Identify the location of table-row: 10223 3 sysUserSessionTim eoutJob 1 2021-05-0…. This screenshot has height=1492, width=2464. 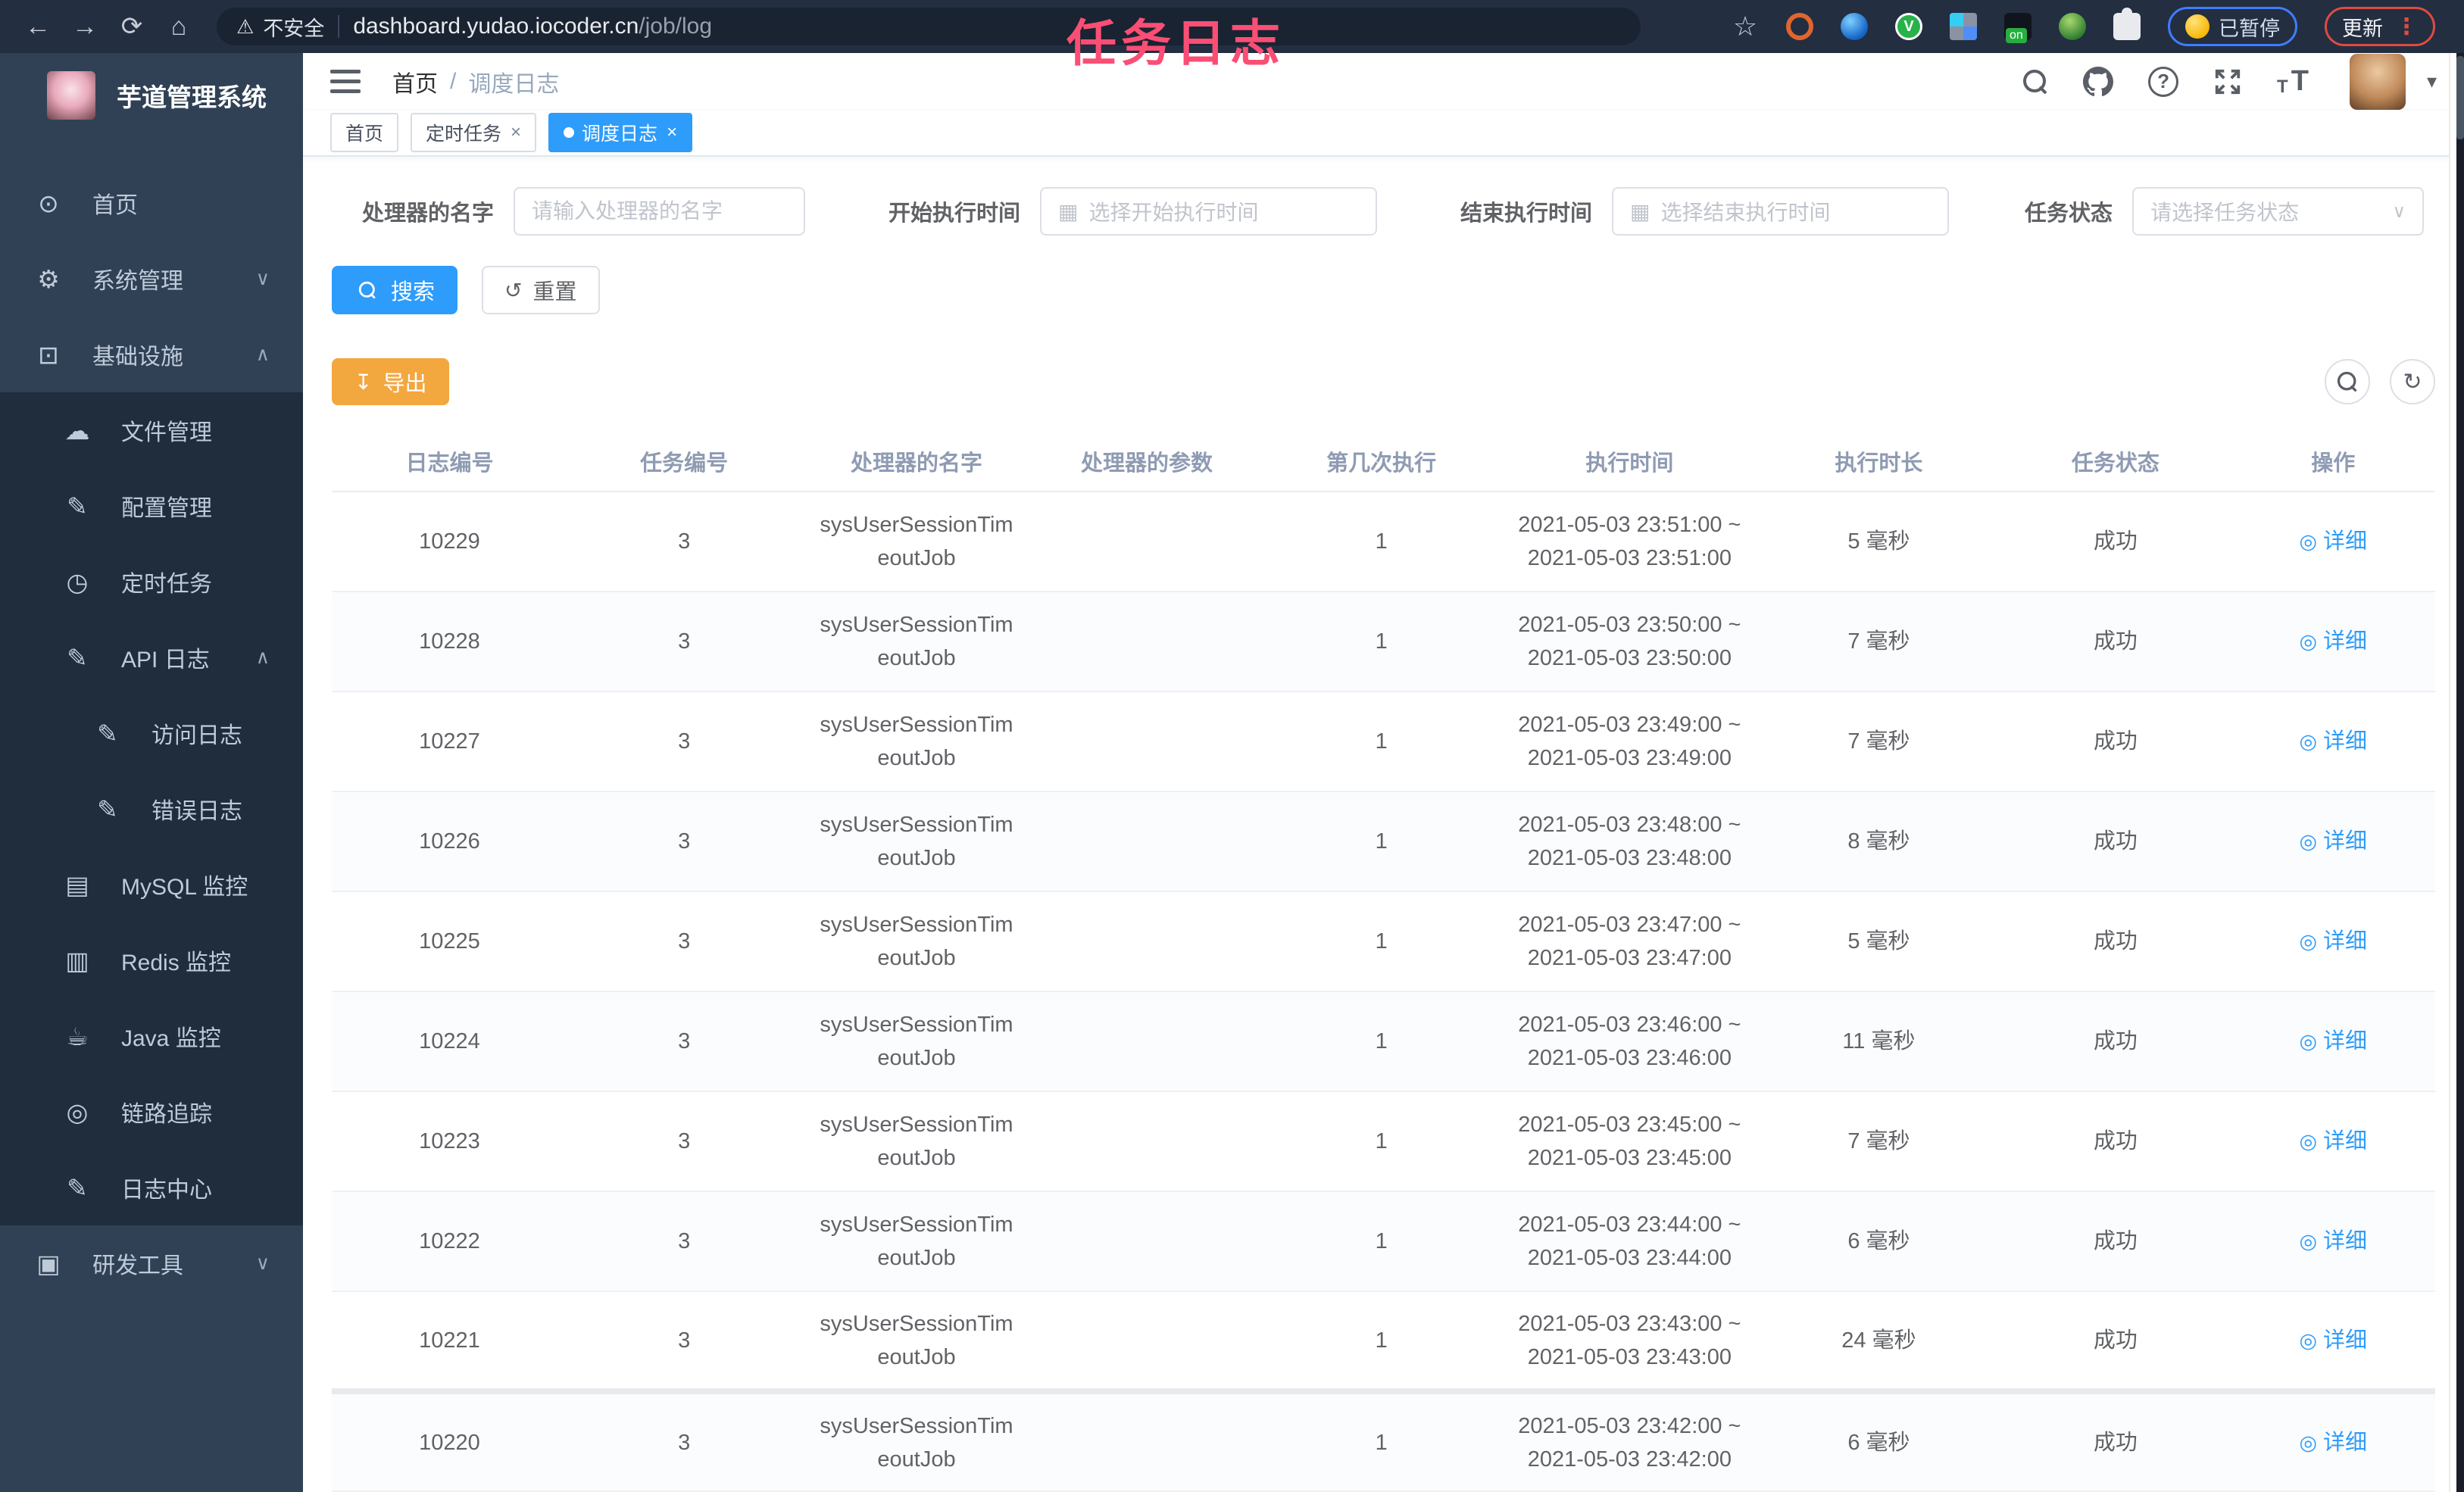
(1383, 1142).